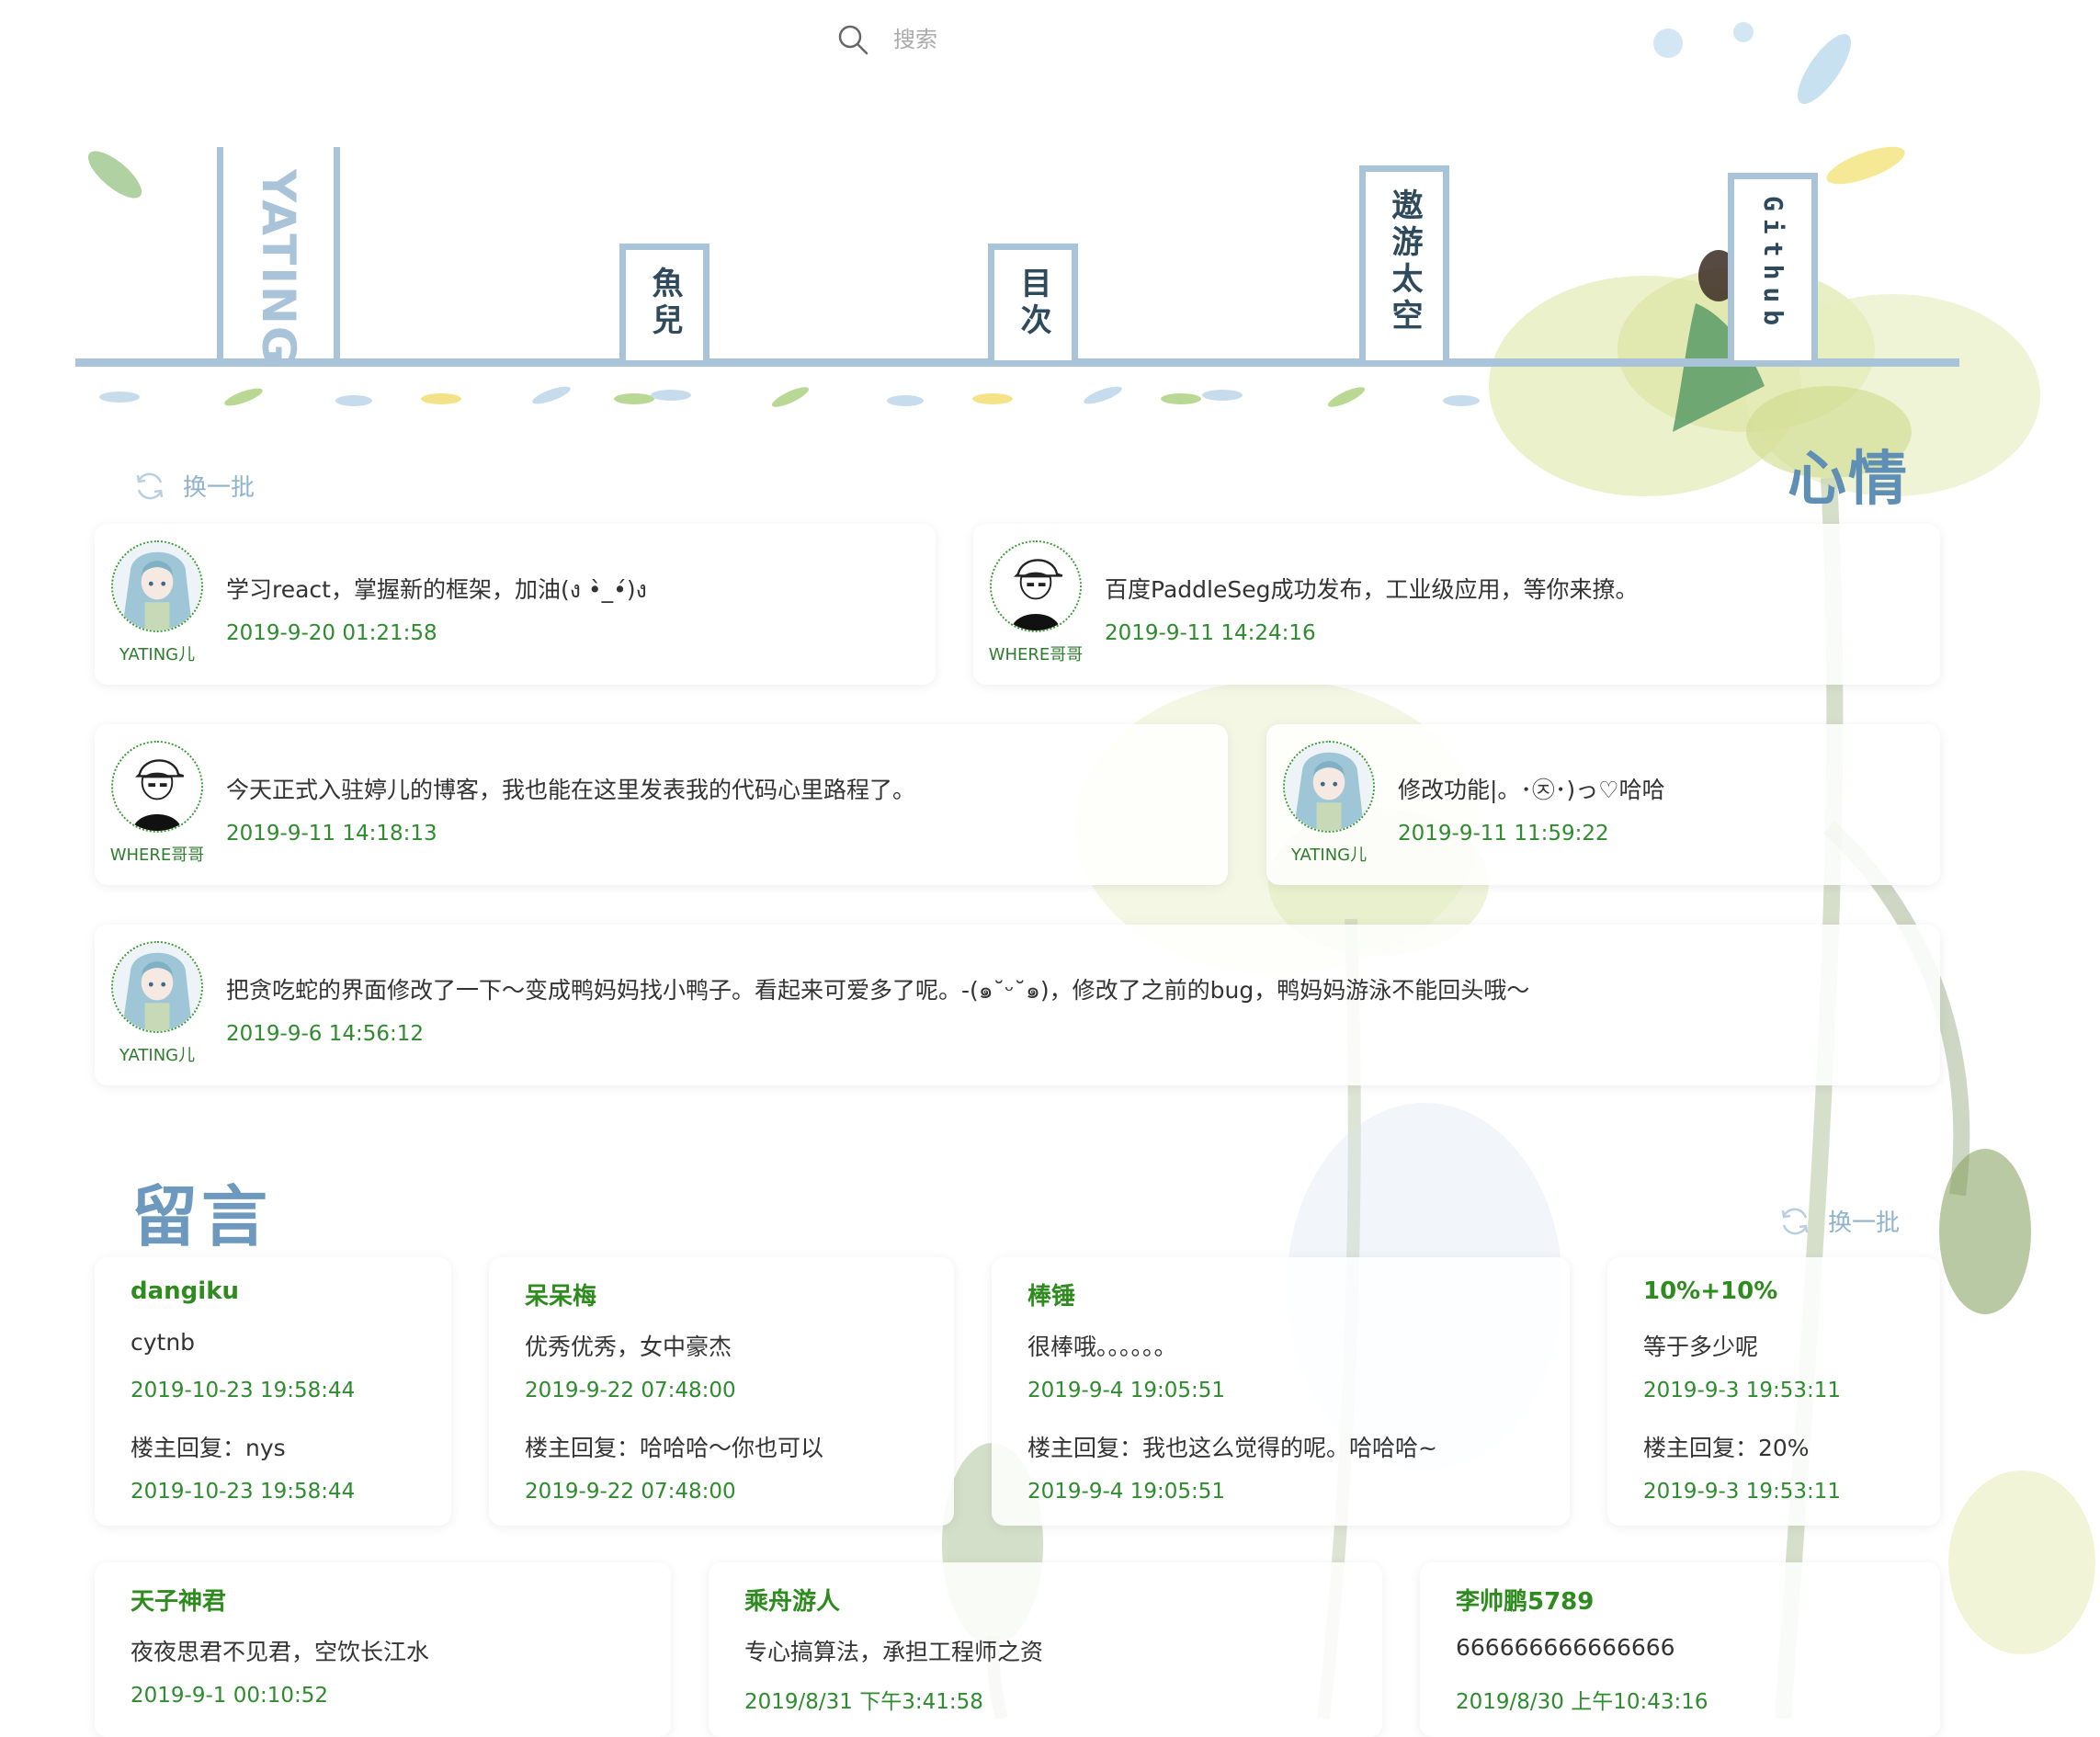 The height and width of the screenshot is (1737, 2100). I want to click on mood-refresh-button: 换一批, so click(194, 486).